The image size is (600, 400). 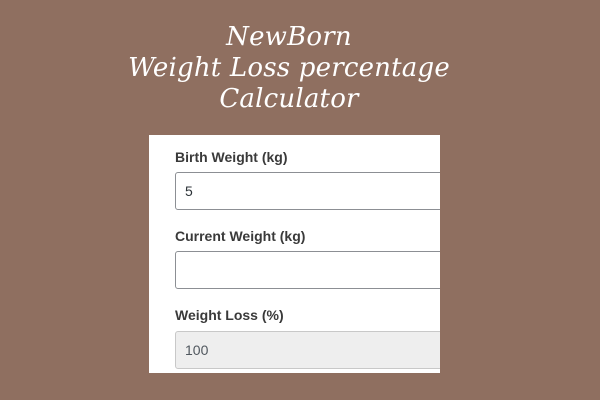 I want to click on weight-loss-label: Weight Loss (%), so click(x=229, y=315).